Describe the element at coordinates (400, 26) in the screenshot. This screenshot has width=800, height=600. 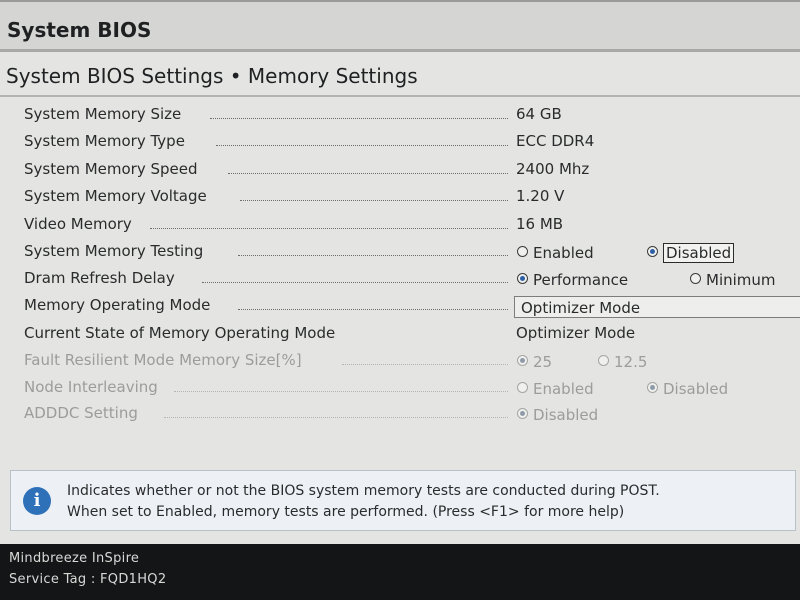
I see `title-bar: System BIOS` at that location.